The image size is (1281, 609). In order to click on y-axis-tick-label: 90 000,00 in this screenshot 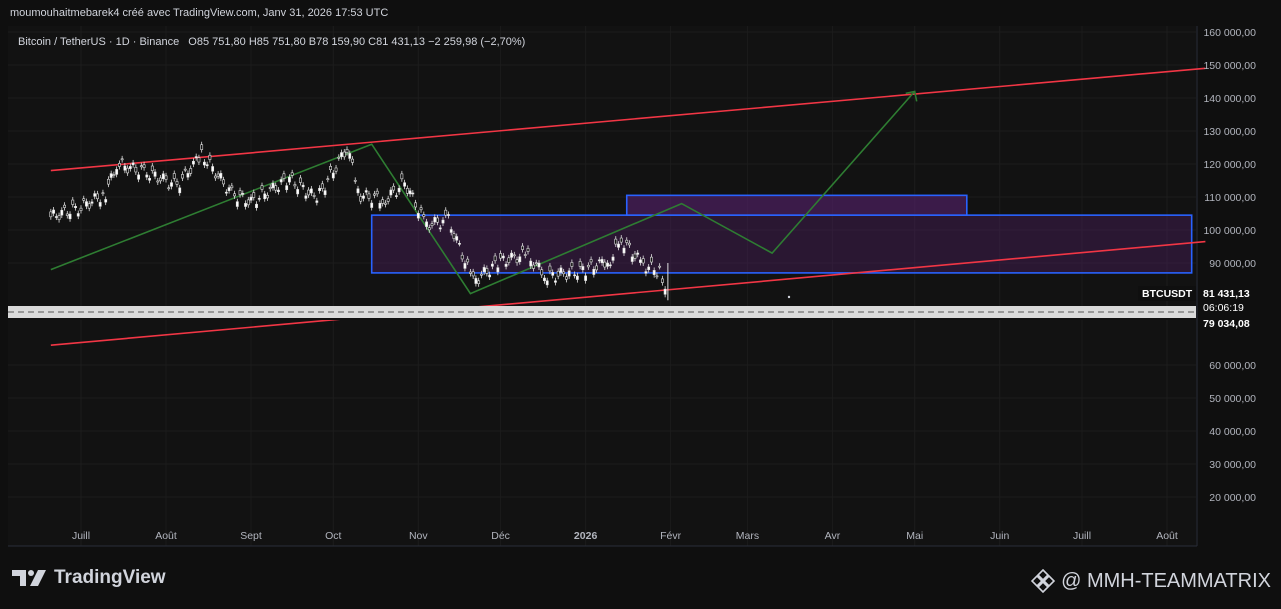, I will do `click(1232, 264)`.